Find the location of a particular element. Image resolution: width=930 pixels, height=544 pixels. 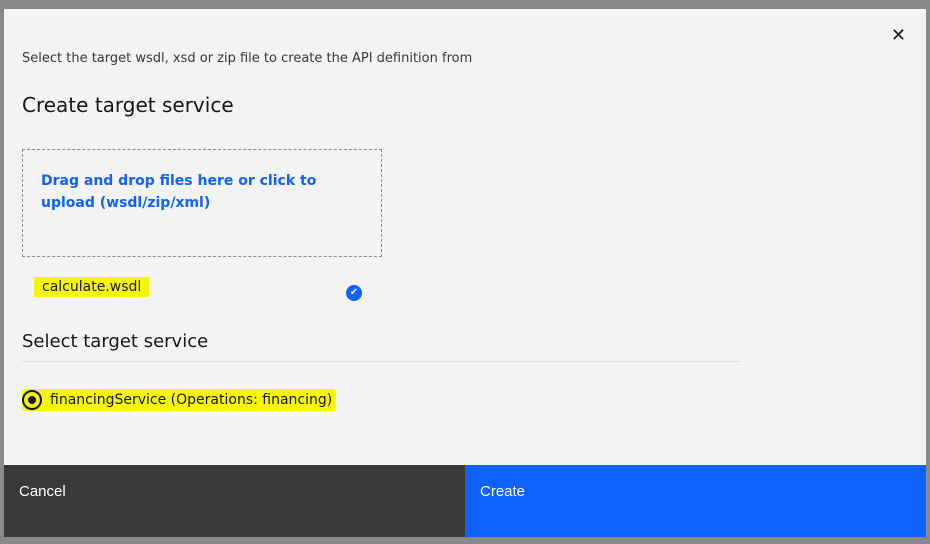

service-radio-option: financingService (Operations: financing) is located at coordinates (179, 400).